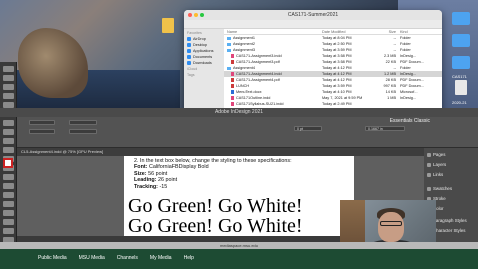 The width and height of the screenshot is (478, 269). Describe the element at coordinates (435, 174) in the screenshot. I see `panel-links: Links` at that location.